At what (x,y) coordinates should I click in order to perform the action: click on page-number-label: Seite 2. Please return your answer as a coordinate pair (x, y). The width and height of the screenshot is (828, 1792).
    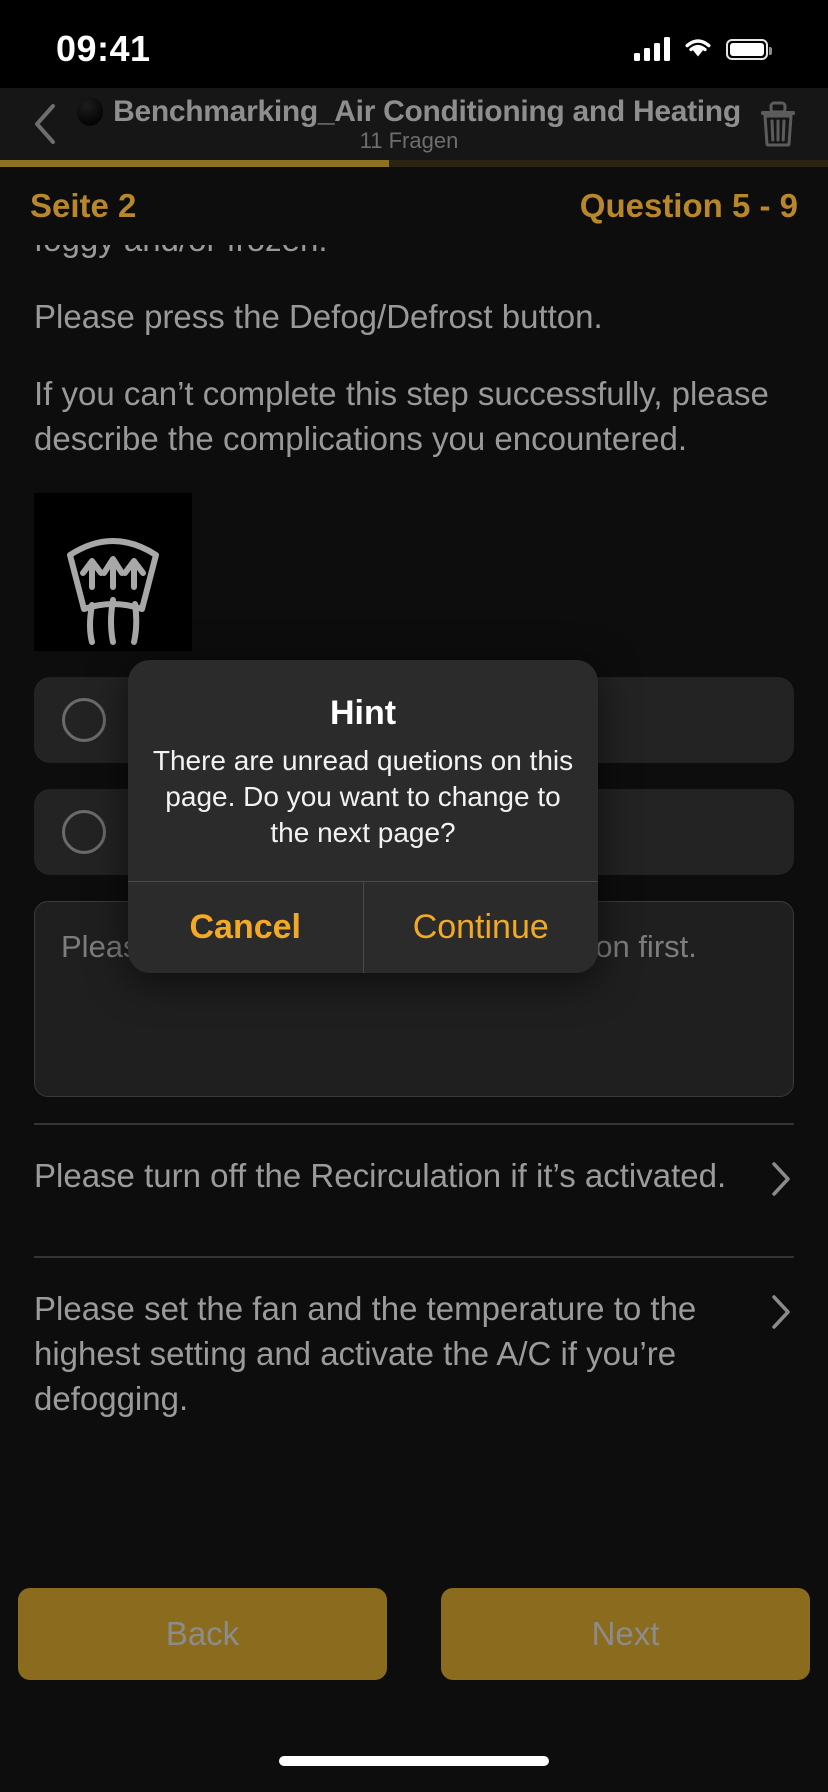
    Looking at the image, I should click on (83, 205).